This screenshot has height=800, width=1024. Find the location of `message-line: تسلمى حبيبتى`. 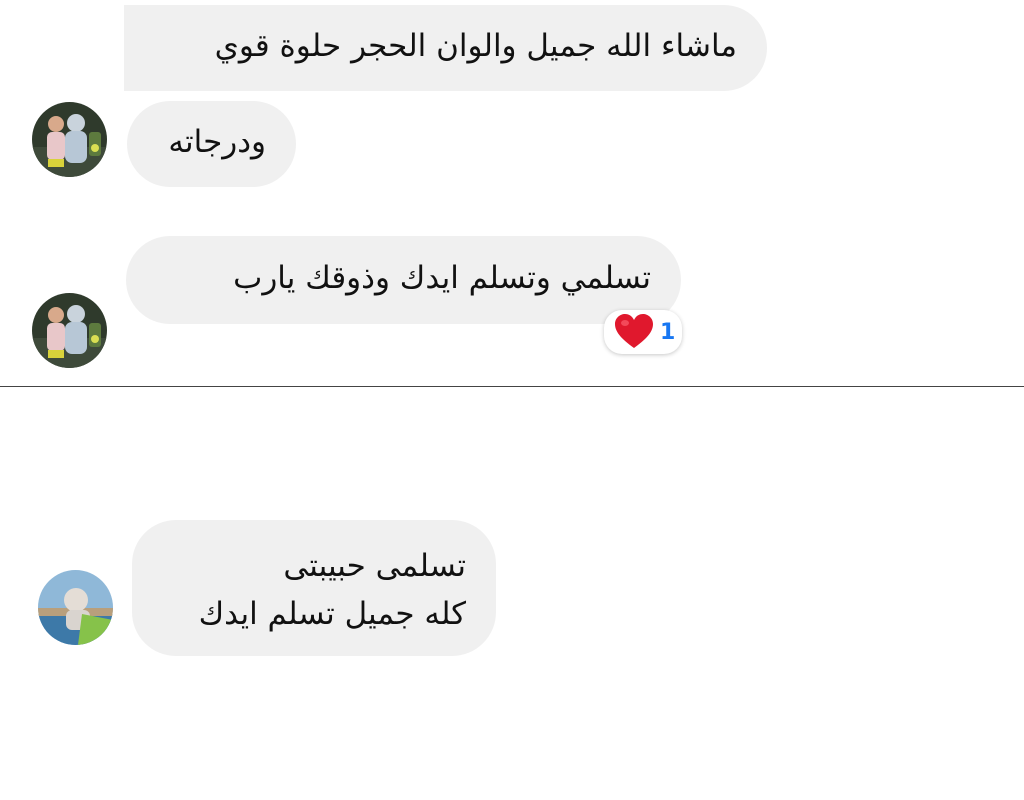

message-line: تسلمى حبيبتى is located at coordinates (374, 566).